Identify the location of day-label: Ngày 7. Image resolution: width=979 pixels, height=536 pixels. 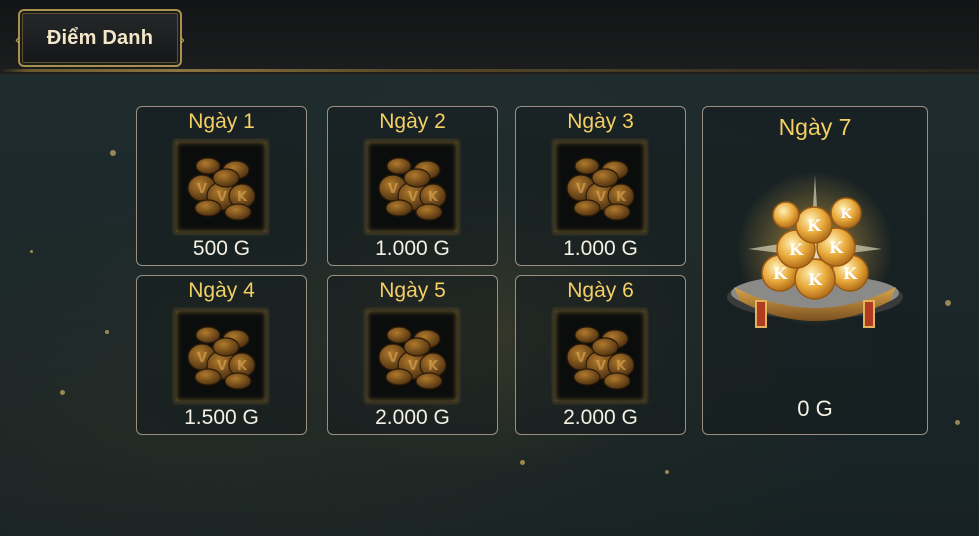
(815, 127).